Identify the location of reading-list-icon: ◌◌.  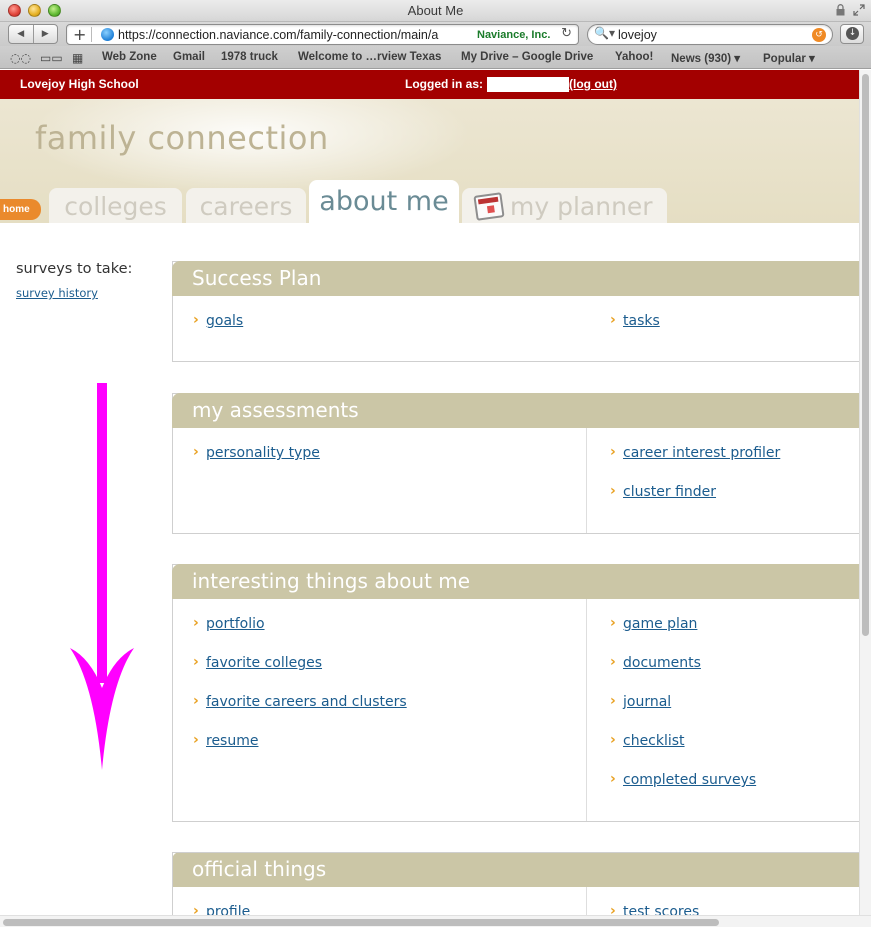
(20, 58).